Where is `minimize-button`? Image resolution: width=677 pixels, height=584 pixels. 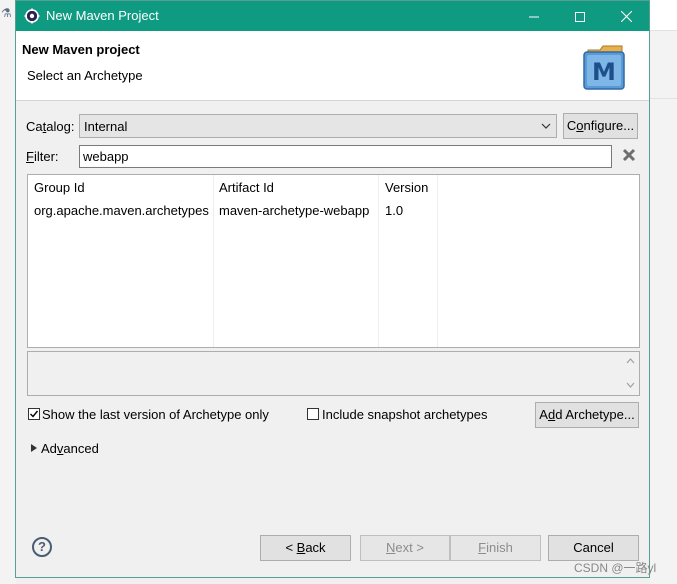 minimize-button is located at coordinates (534, 16).